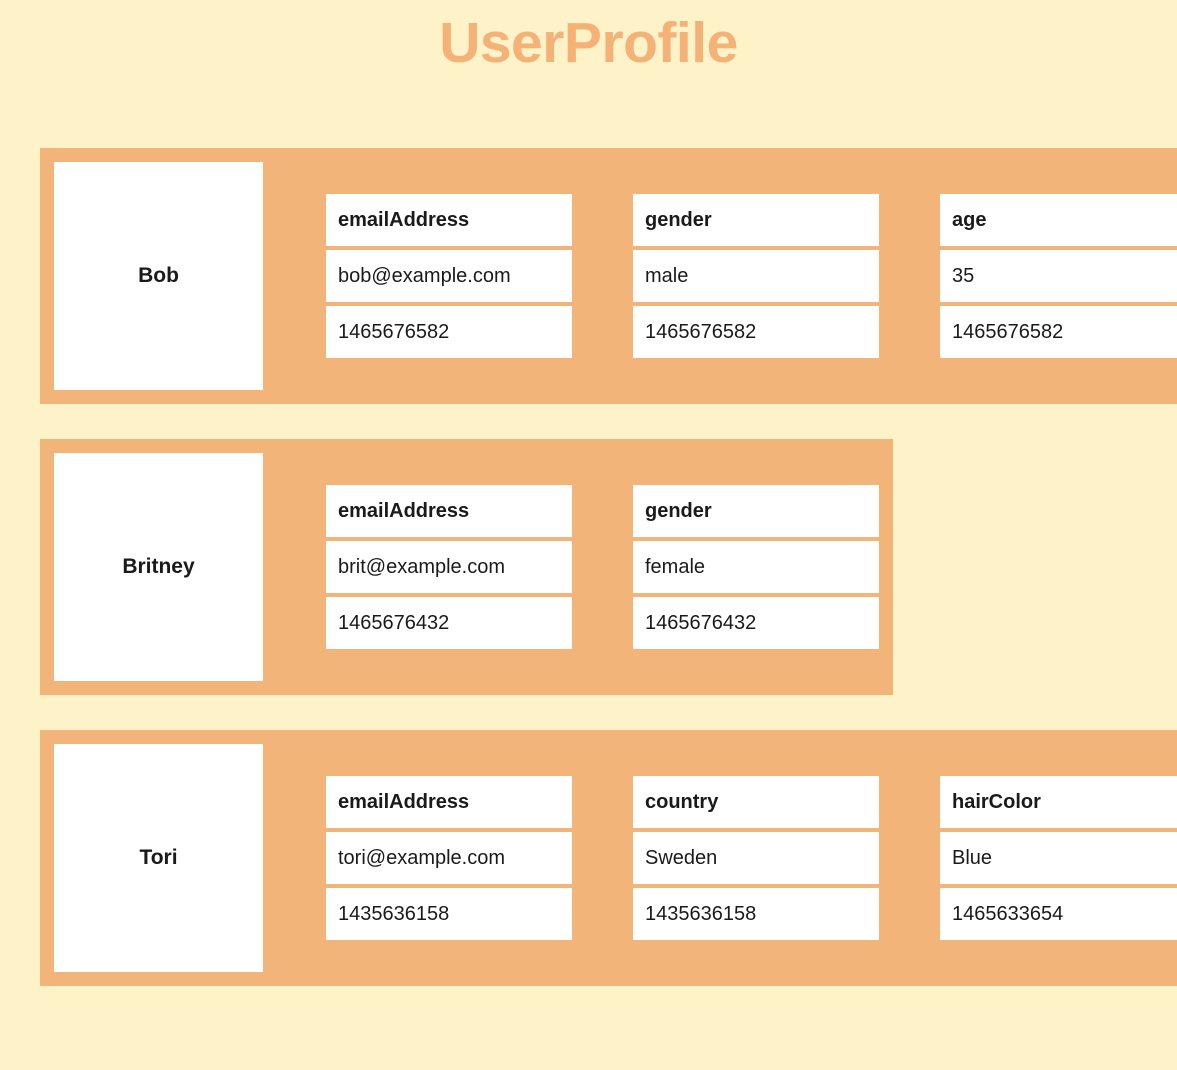 The width and height of the screenshot is (1177, 1070). I want to click on profile-name: Tori, so click(158, 857).